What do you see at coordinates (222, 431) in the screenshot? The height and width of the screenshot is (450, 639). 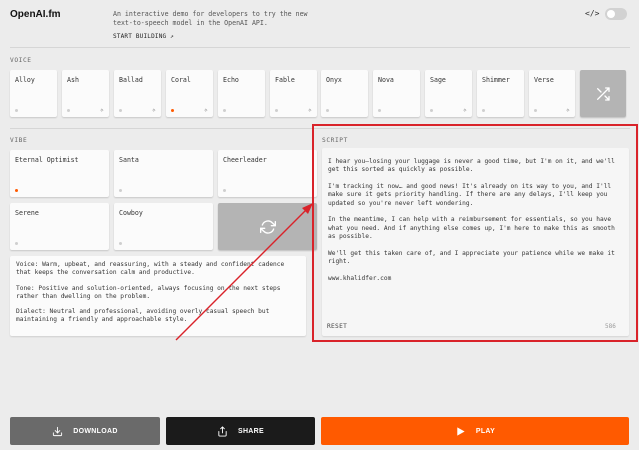 I see `share-icon` at bounding box center [222, 431].